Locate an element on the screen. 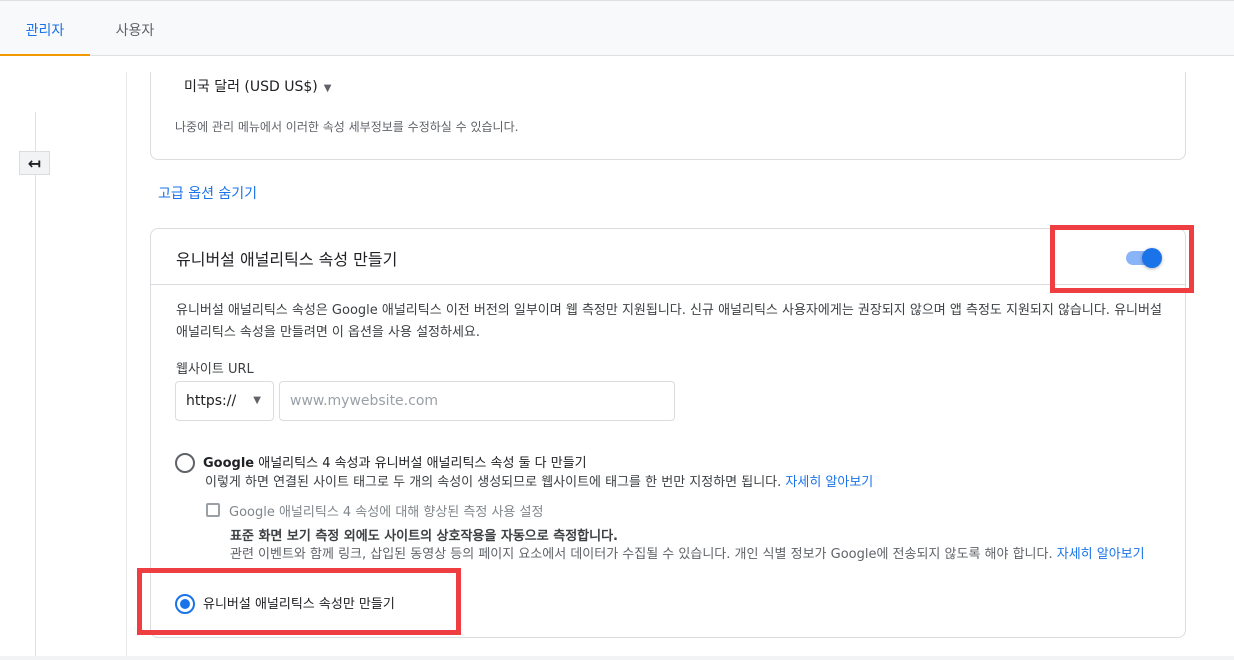 This screenshot has width=1234, height=660. website-url-label: 웹사이트 URL is located at coordinates (215, 369).